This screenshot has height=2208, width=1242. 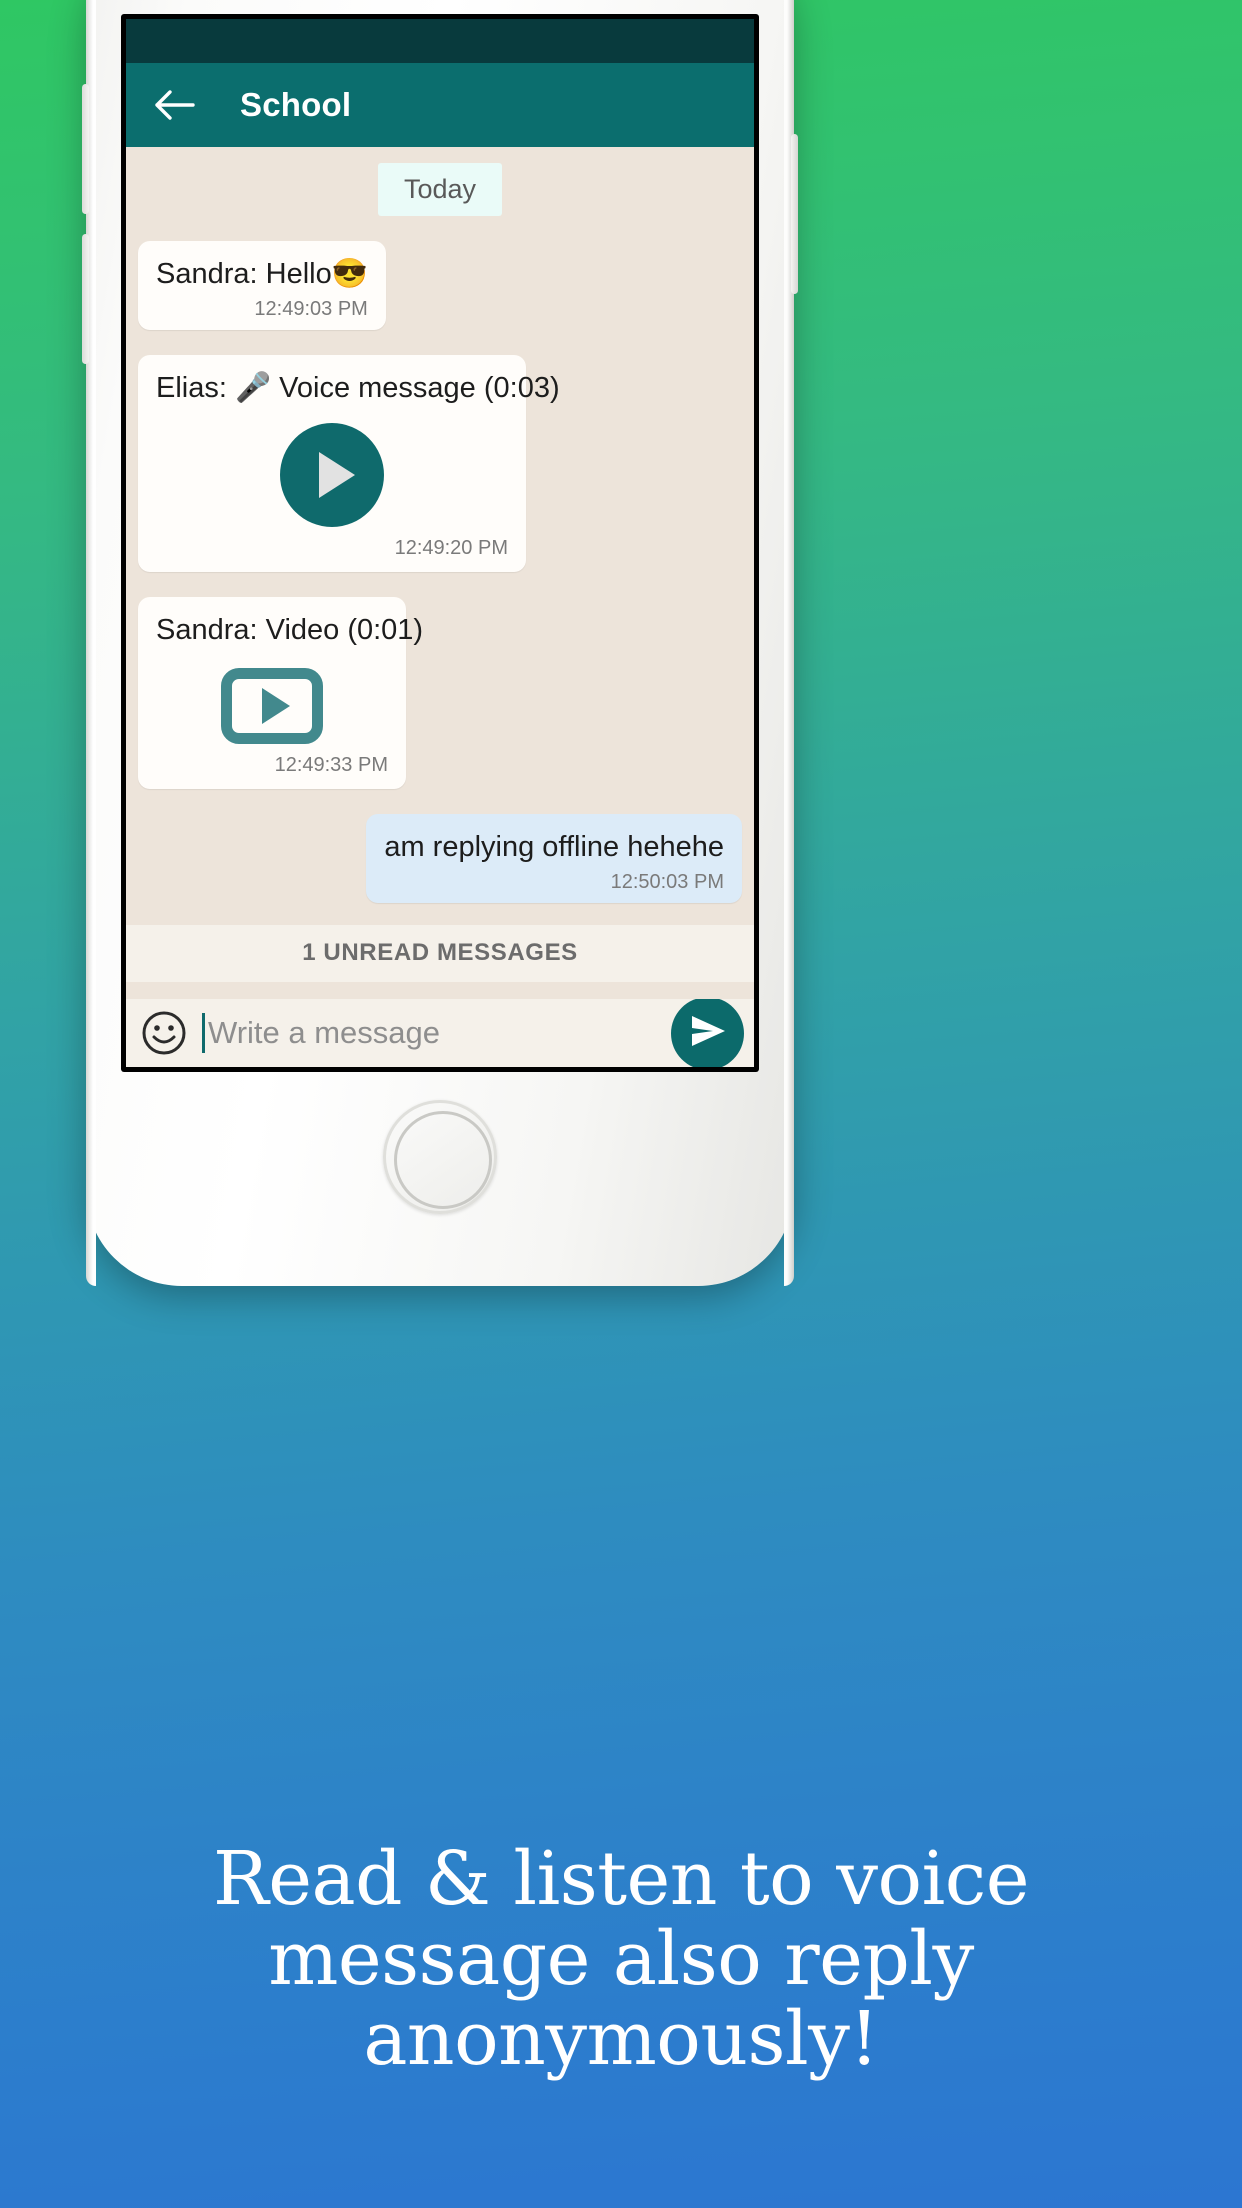 I want to click on send-button, so click(x=707, y=1031).